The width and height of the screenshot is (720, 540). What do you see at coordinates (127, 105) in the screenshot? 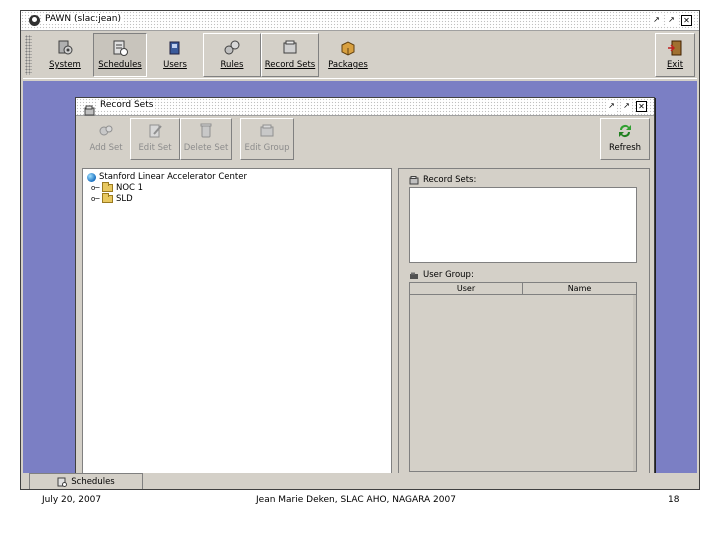
I see `record-sets-title: Record Sets` at bounding box center [127, 105].